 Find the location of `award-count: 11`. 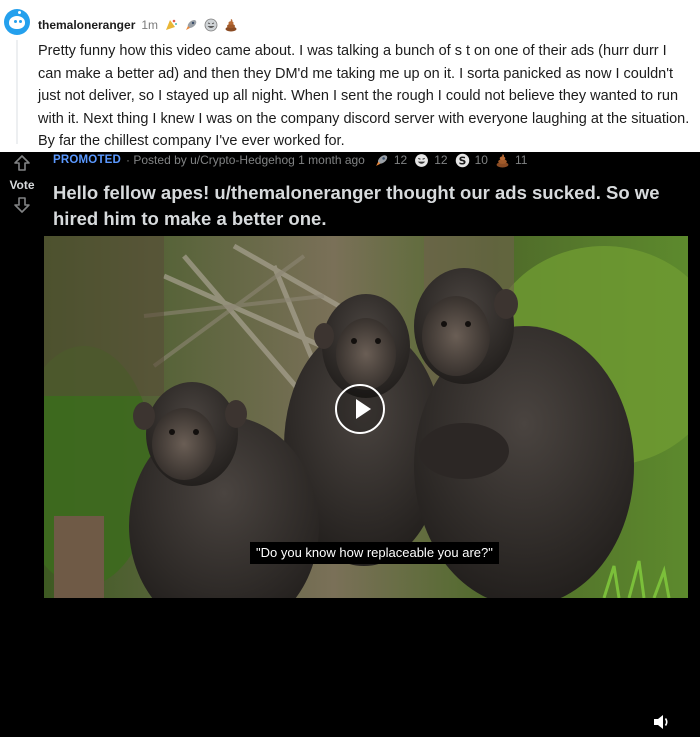

award-count: 11 is located at coordinates (521, 160).